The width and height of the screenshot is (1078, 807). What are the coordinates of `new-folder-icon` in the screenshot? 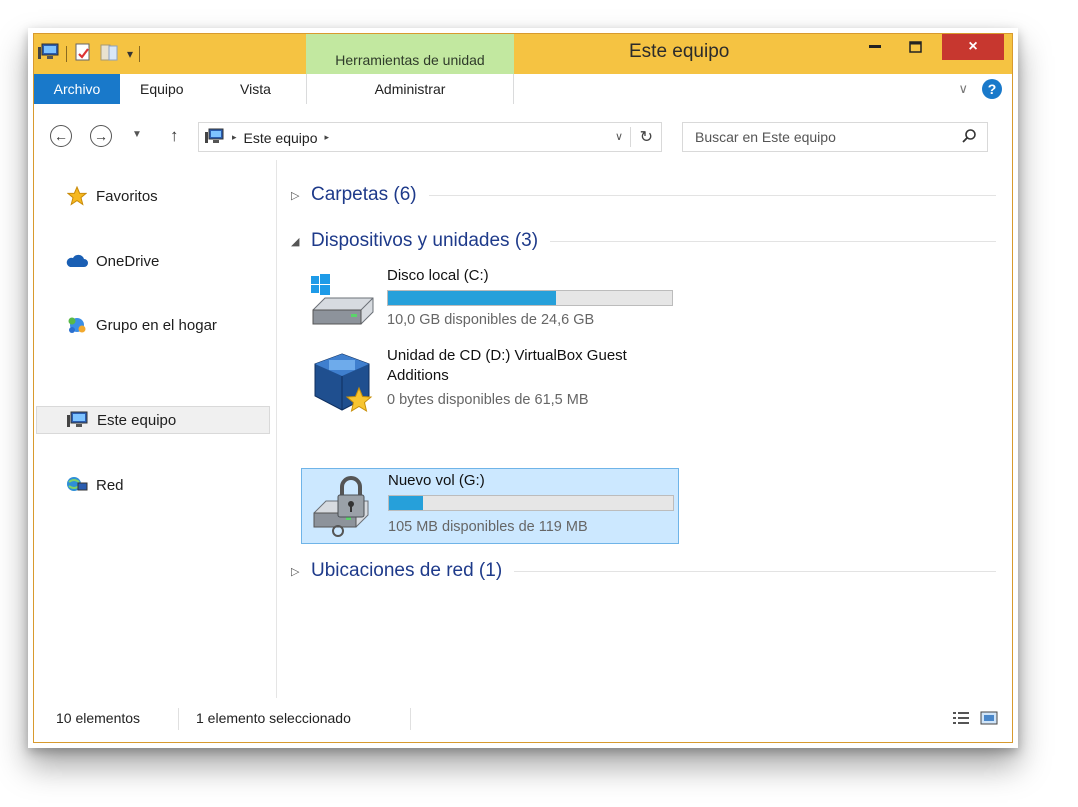 It's located at (110, 54).